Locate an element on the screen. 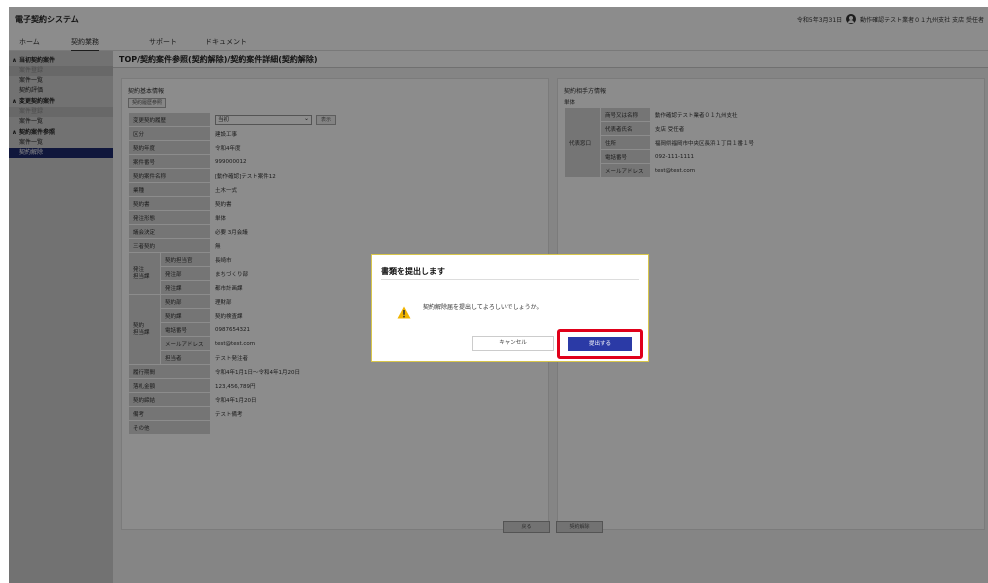 This screenshot has height=583, width=988. dialog-title: 書類を提出します is located at coordinates (413, 271).